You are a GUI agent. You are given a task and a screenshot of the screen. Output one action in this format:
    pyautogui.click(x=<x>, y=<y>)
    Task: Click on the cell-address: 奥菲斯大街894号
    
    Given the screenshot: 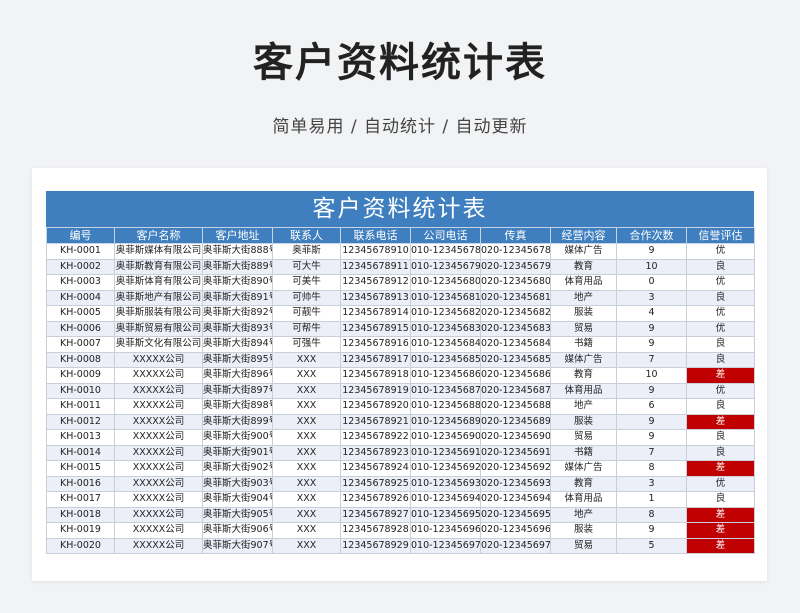 What is the action you would take?
    pyautogui.click(x=237, y=344)
    